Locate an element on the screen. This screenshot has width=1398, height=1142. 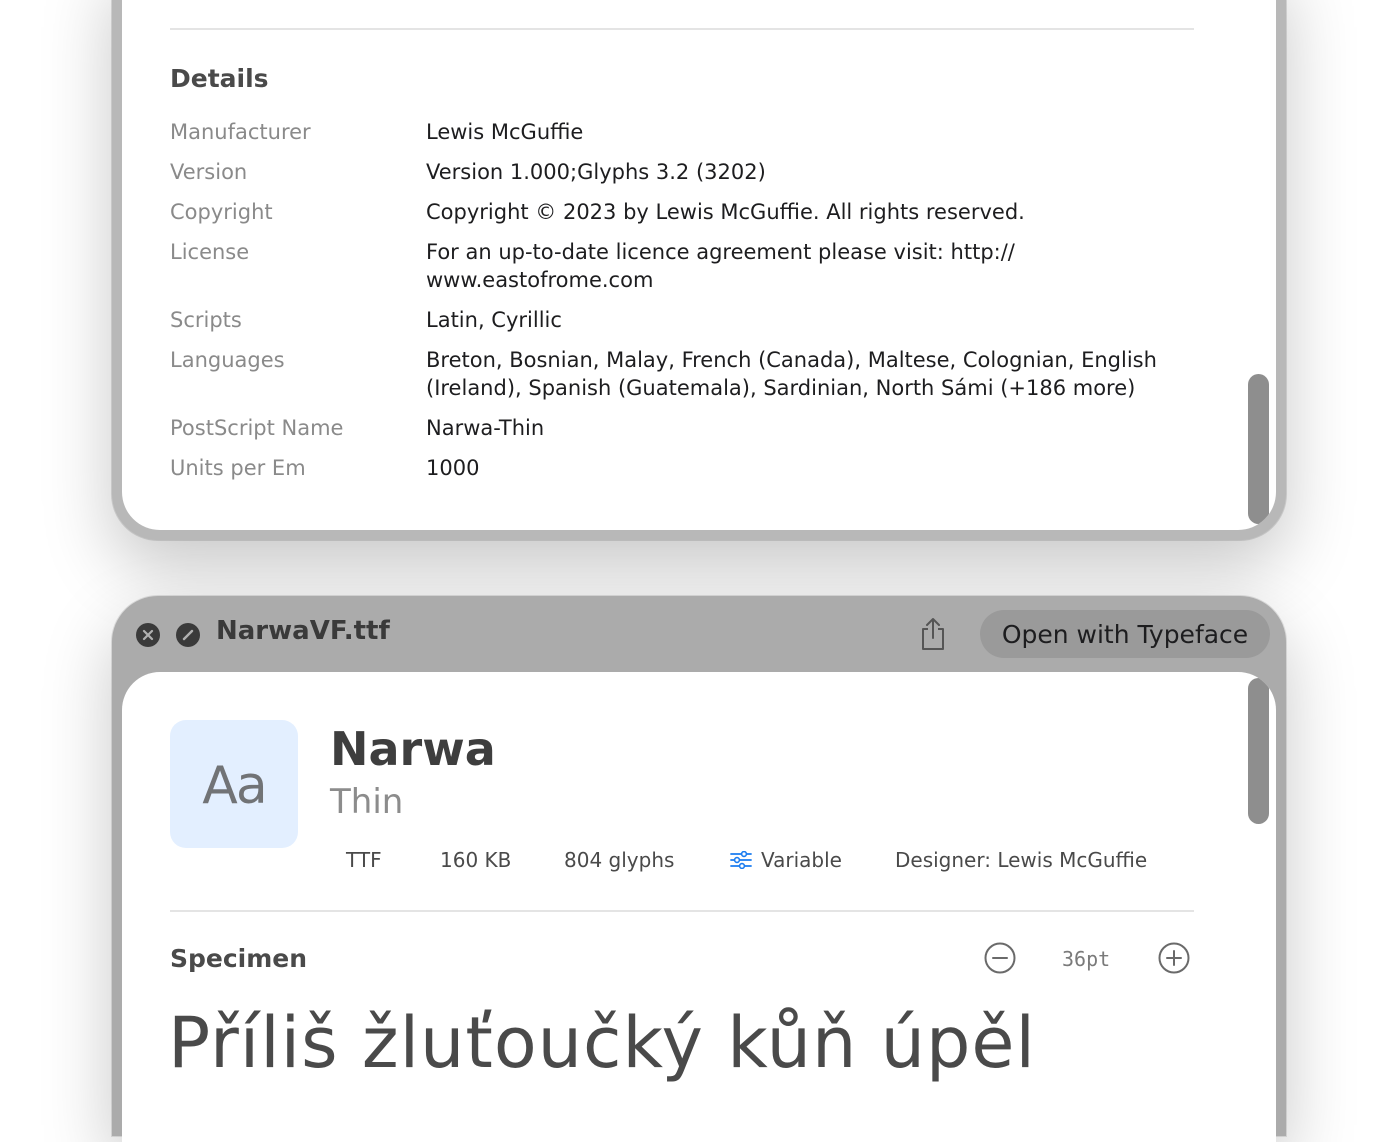
detail-row-manufacturer: Manufacturer Lewis McGuffie is located at coordinates (690, 132).